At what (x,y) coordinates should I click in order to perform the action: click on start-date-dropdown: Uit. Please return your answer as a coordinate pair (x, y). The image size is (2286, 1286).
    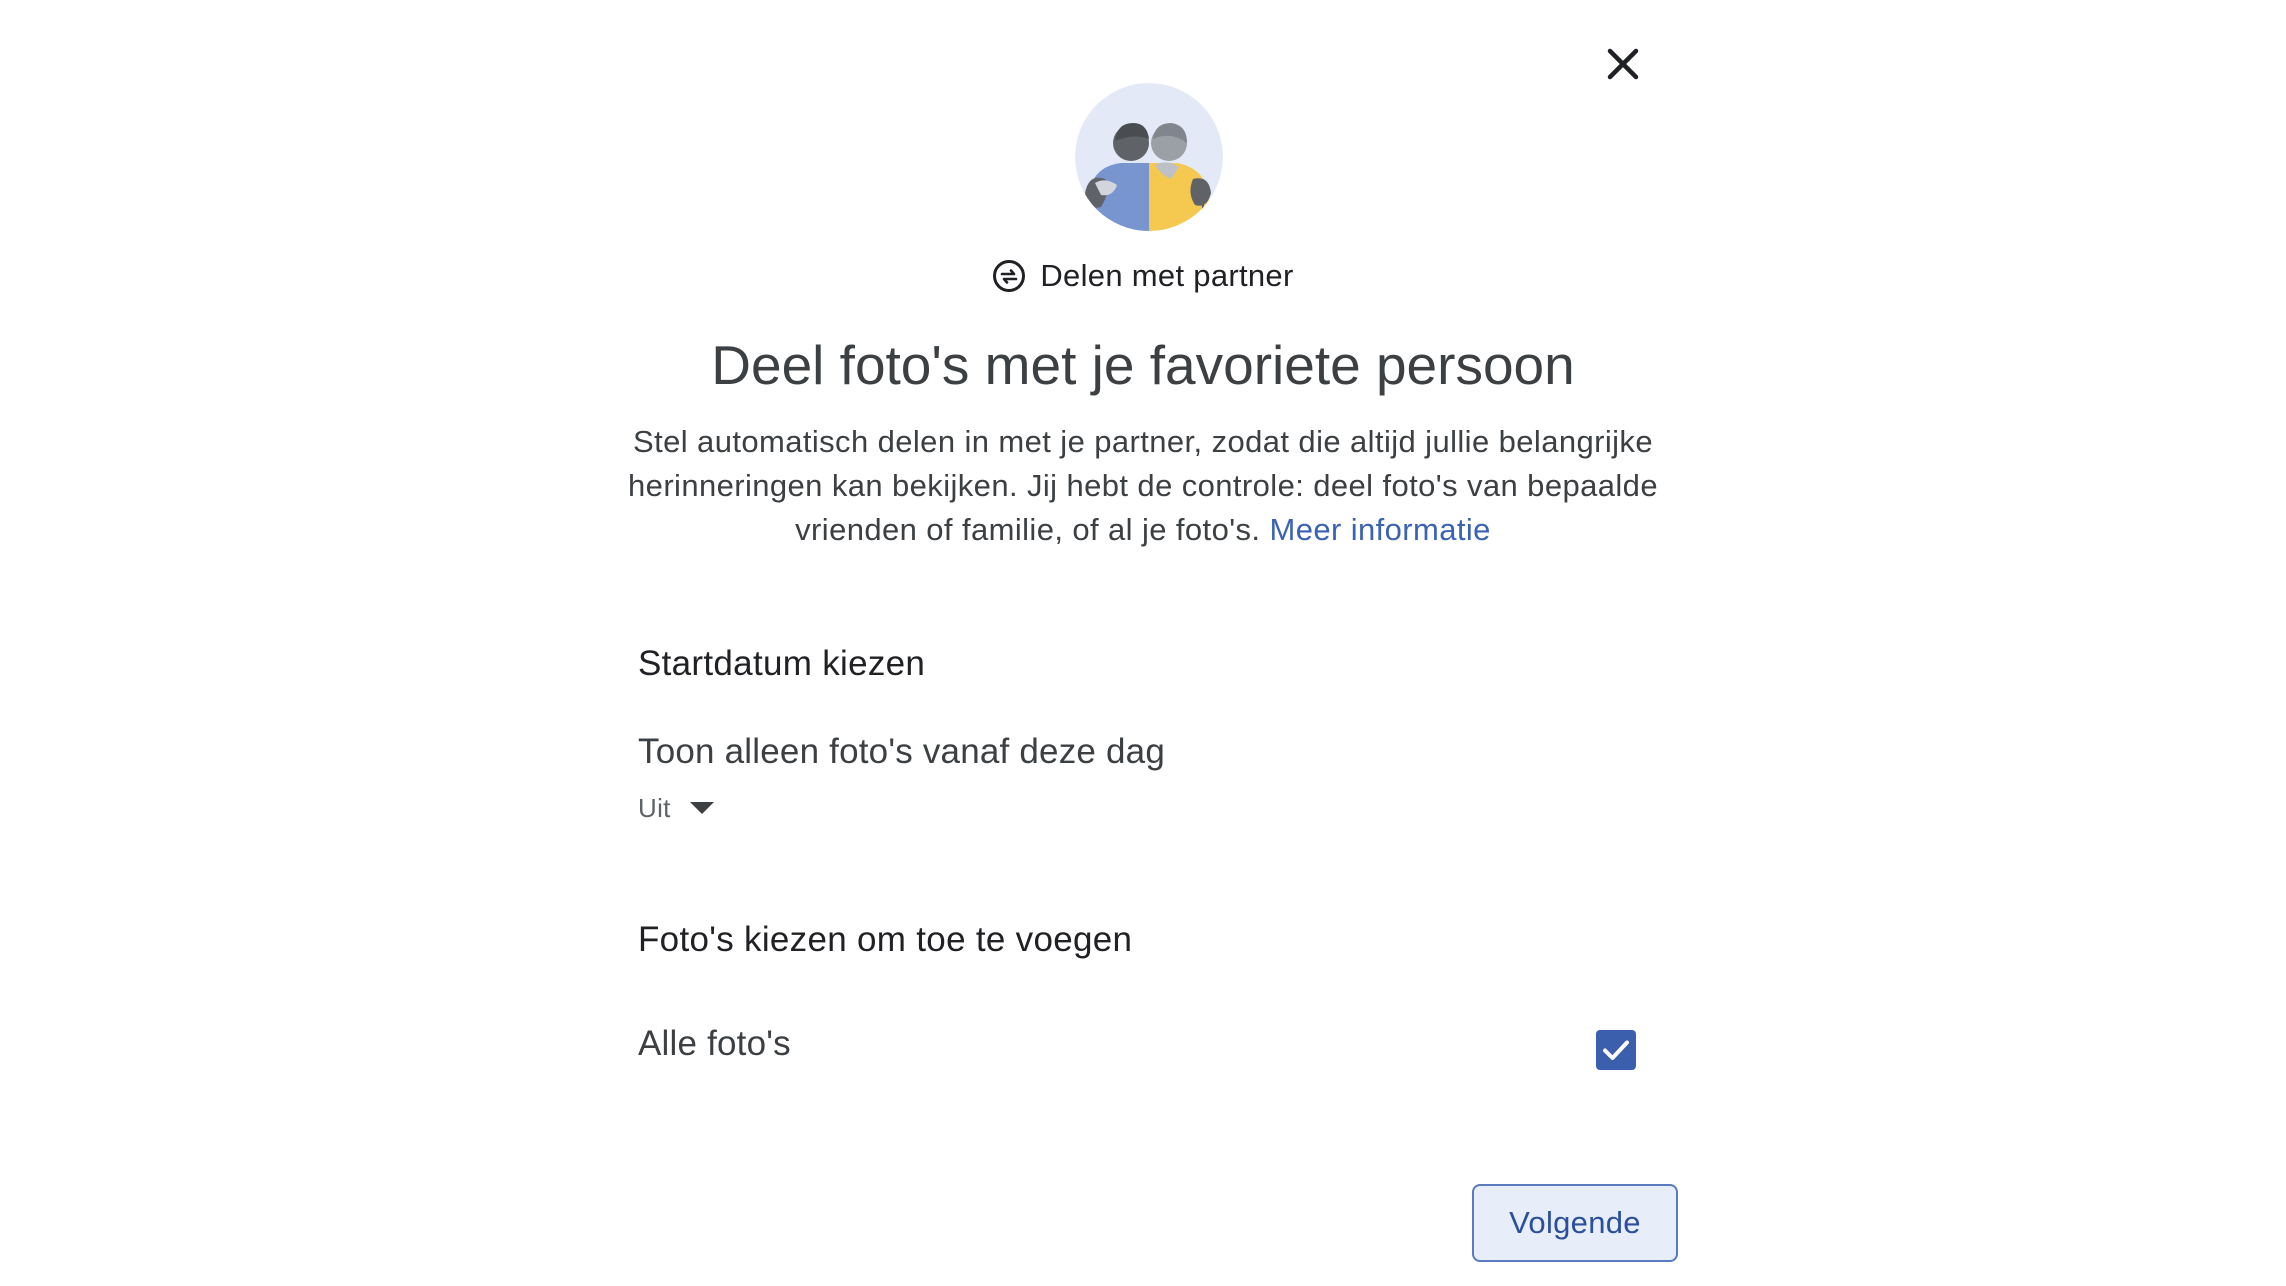
    Looking at the image, I should click on (676, 808).